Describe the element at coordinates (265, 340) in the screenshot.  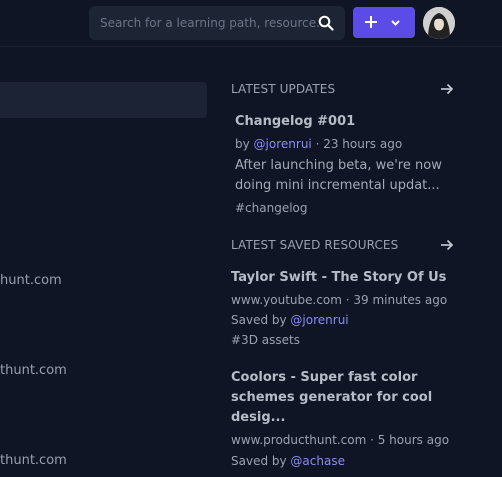
I see `resource-tag: #3D assets` at that location.